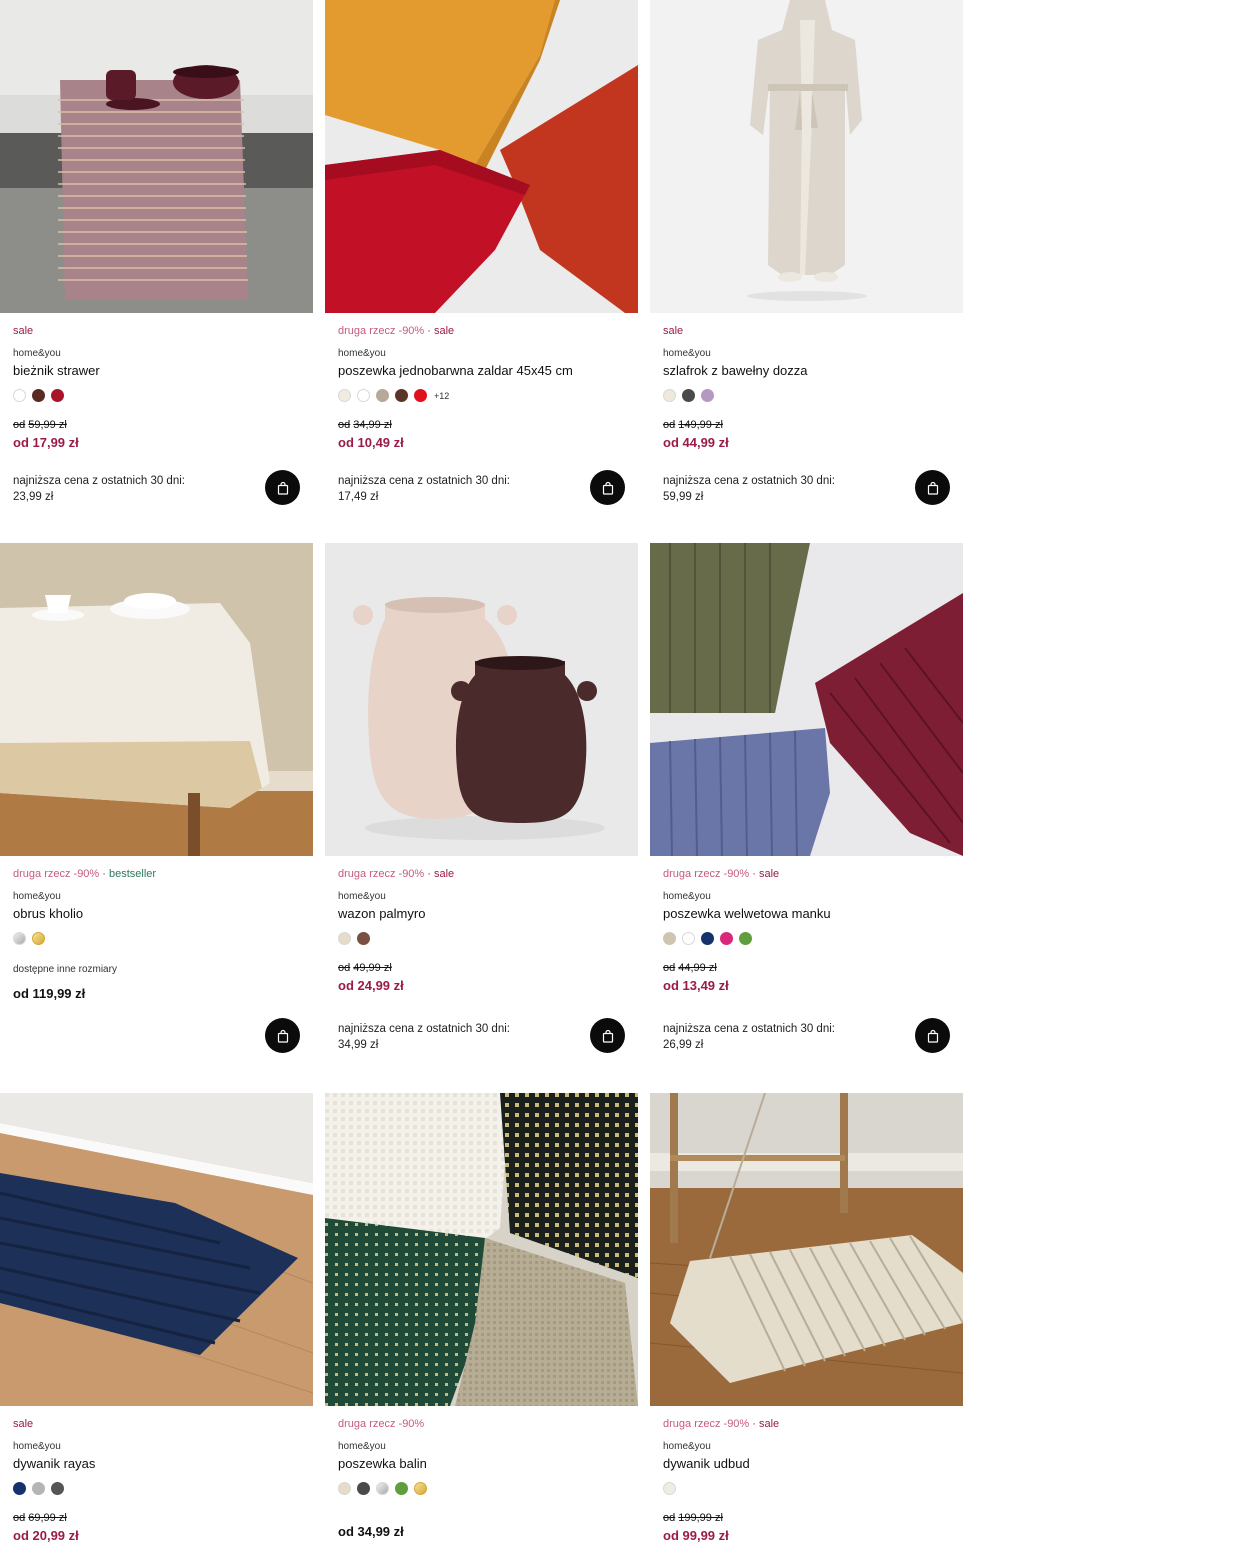  I want to click on product-name: dywanik udbud, so click(706, 1463).